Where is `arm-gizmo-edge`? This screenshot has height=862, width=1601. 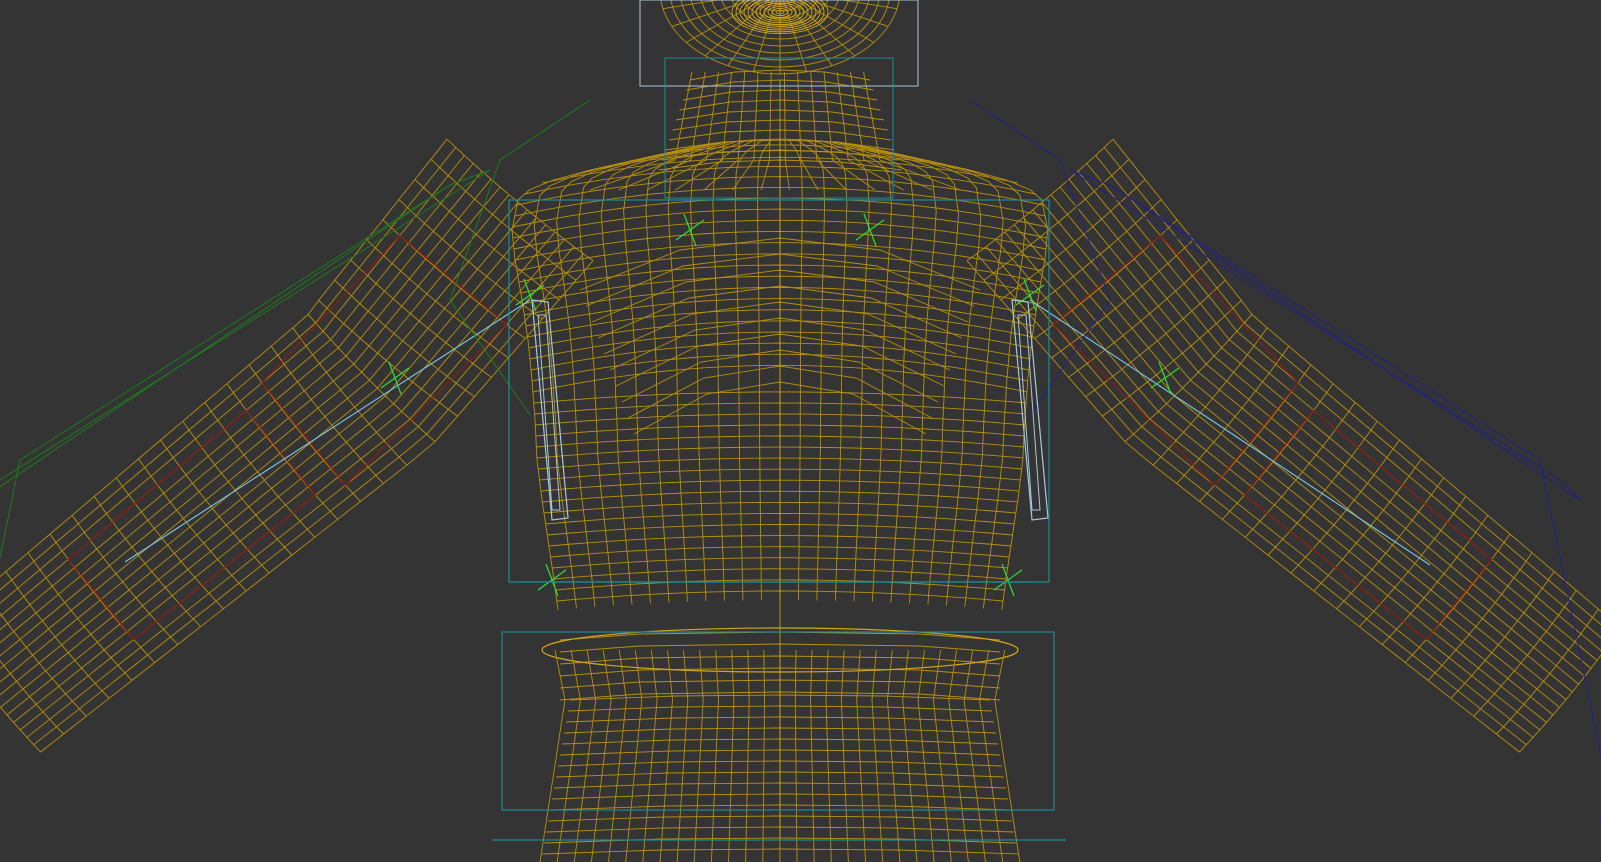 arm-gizmo-edge is located at coordinates (225, 372).